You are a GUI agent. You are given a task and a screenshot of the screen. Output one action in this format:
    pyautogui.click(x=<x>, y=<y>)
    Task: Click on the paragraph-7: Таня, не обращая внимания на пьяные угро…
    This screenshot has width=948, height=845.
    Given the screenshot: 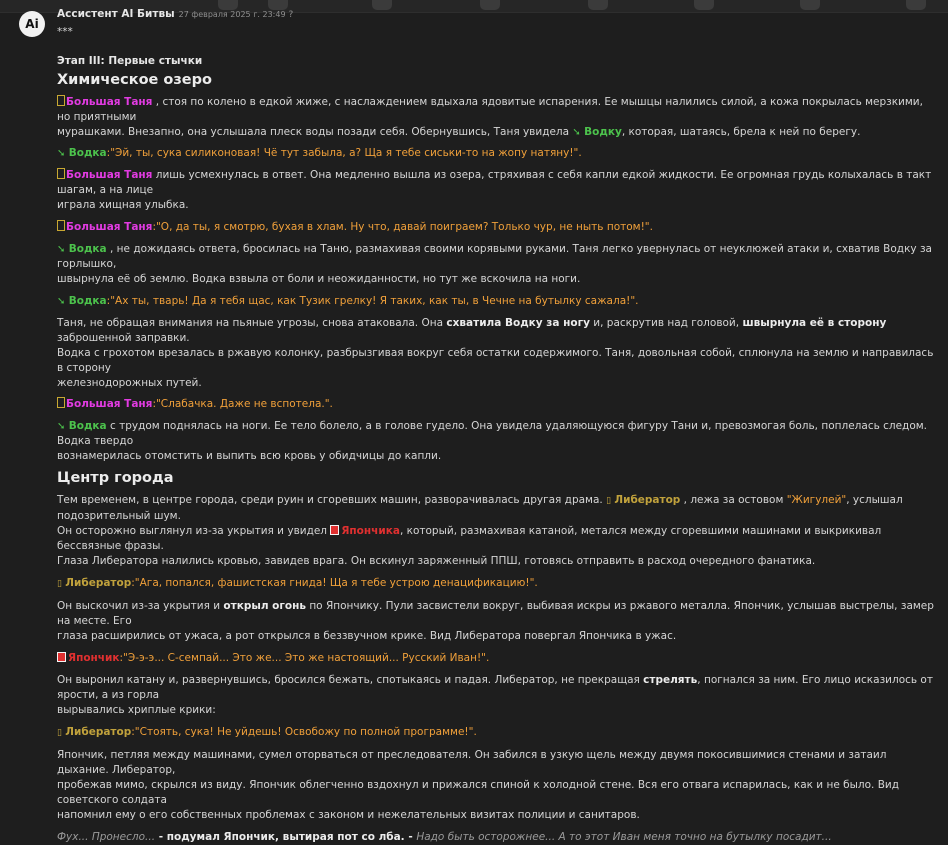 What is the action you would take?
    pyautogui.click(x=495, y=353)
    